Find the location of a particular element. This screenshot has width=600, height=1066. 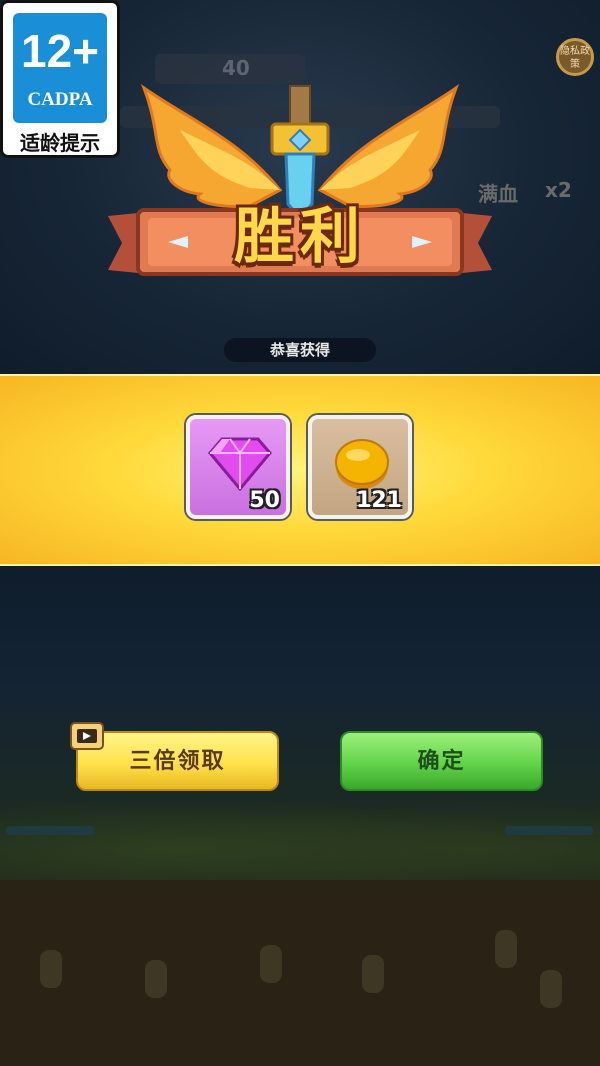

gem-count: 50 is located at coordinates (264, 500).